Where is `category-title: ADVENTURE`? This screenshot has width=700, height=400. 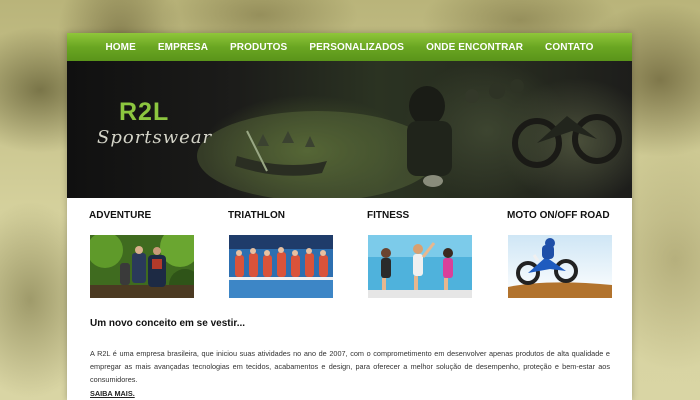 category-title: ADVENTURE is located at coordinates (149, 215).